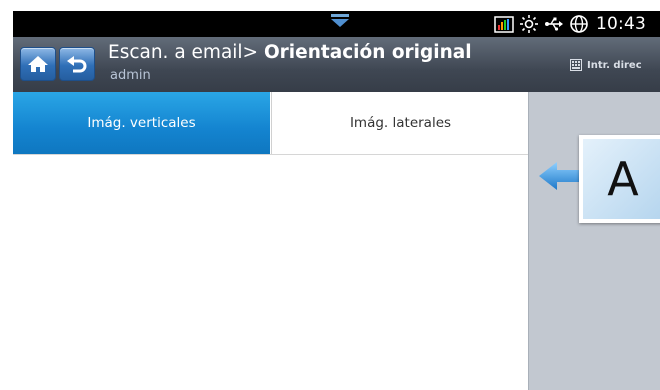 The image size is (660, 390). Describe the element at coordinates (330, 5) in the screenshot. I see `top-margin` at that location.